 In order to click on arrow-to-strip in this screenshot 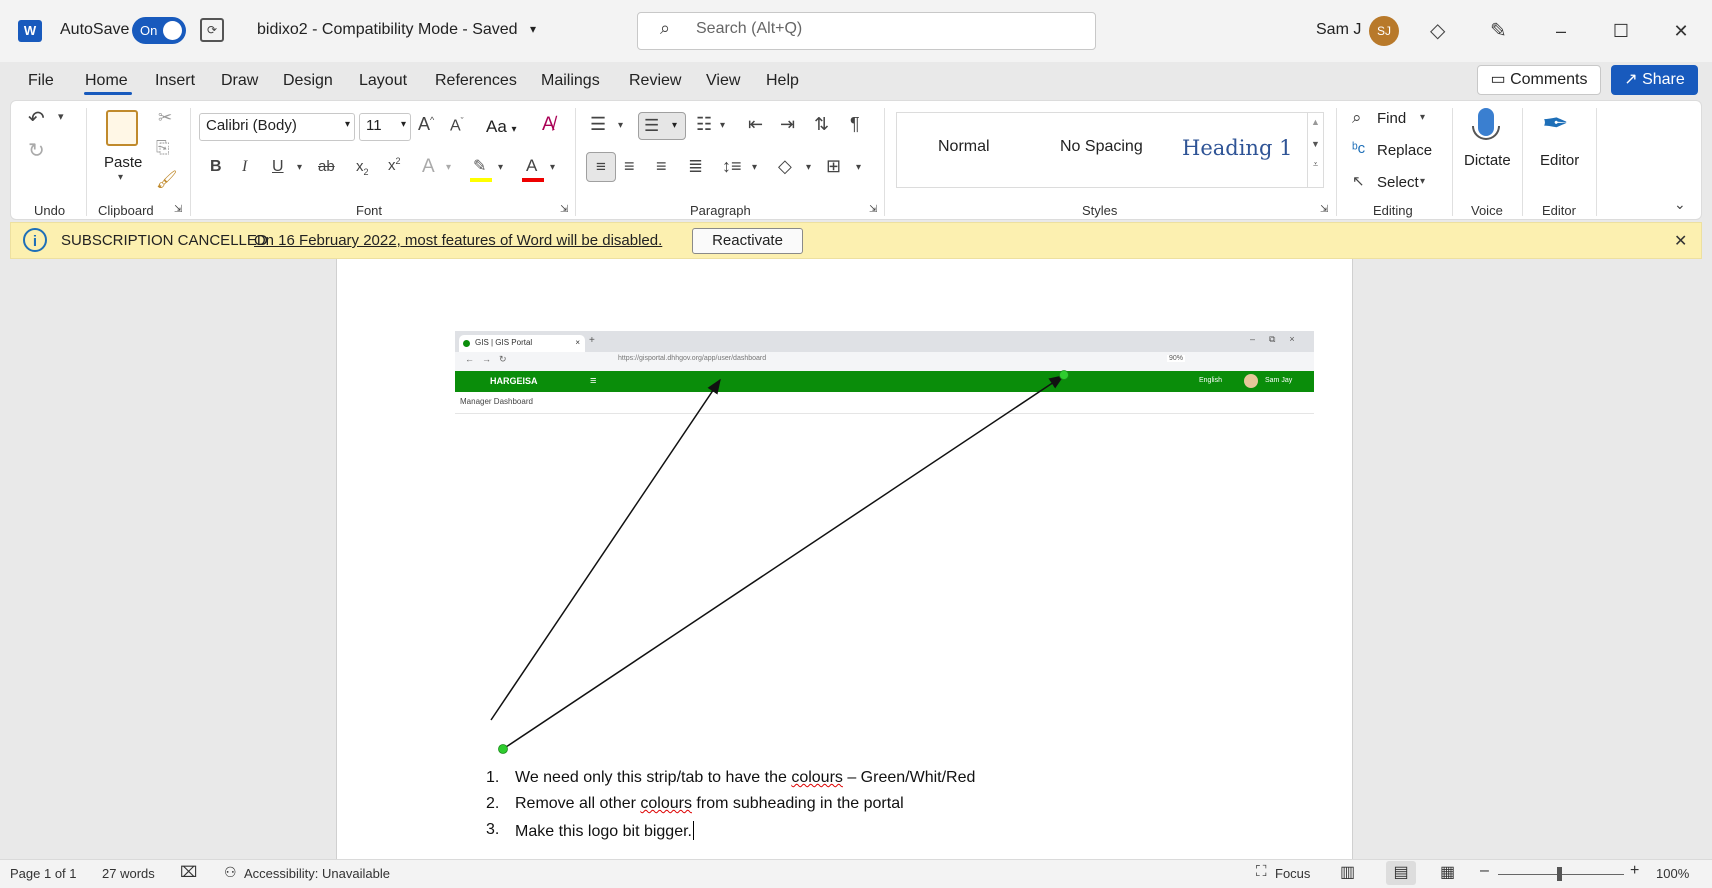, I will do `click(783, 562)`.